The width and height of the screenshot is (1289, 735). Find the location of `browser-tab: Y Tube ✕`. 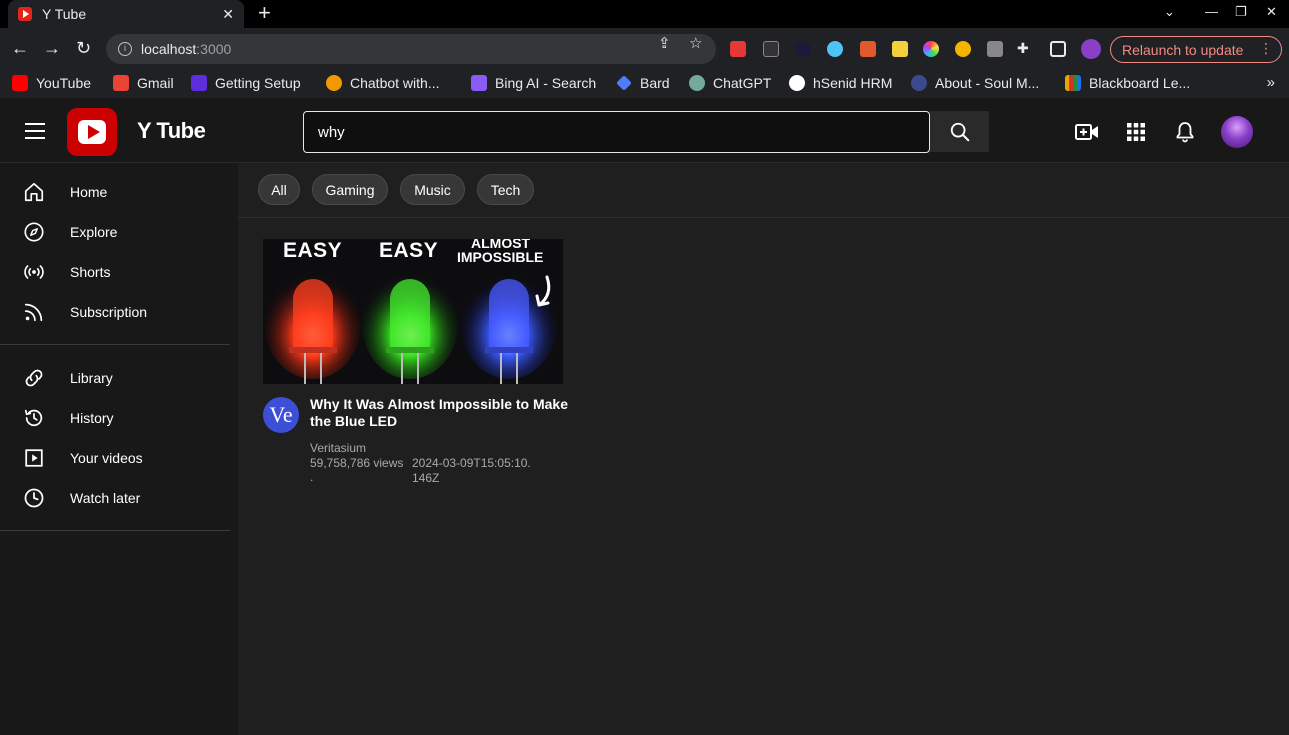

browser-tab: Y Tube ✕ is located at coordinates (126, 14).